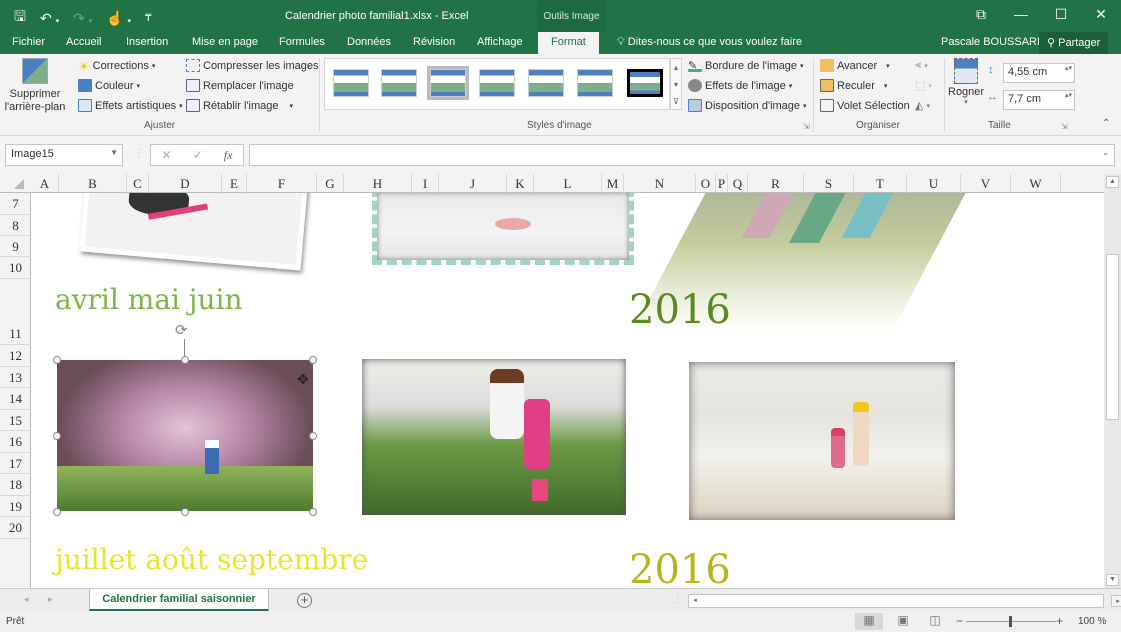  I want to click on user-name: Pascale BOUSSARD, so click(993, 42).